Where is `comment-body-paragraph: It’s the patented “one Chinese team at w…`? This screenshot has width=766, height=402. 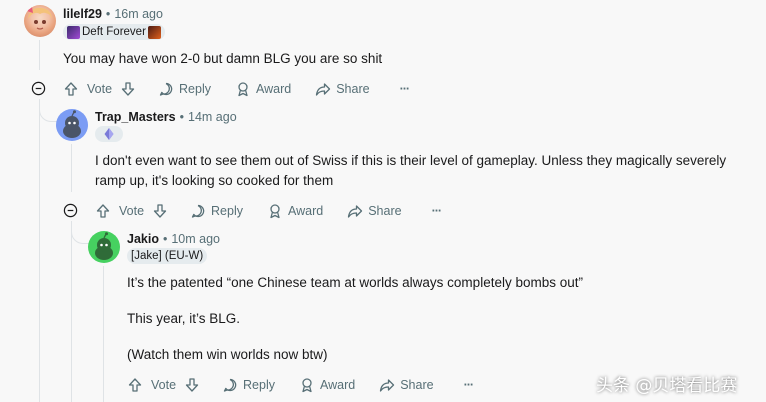
comment-body-paragraph: It’s the patented “one Chinese team at w… is located at coordinates (355, 282).